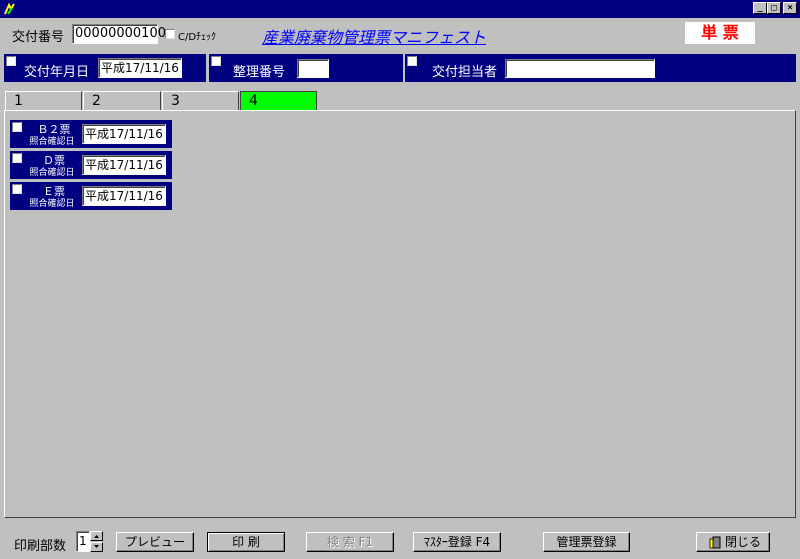  I want to click on manifest-register-button: 管理票登録, so click(586, 542).